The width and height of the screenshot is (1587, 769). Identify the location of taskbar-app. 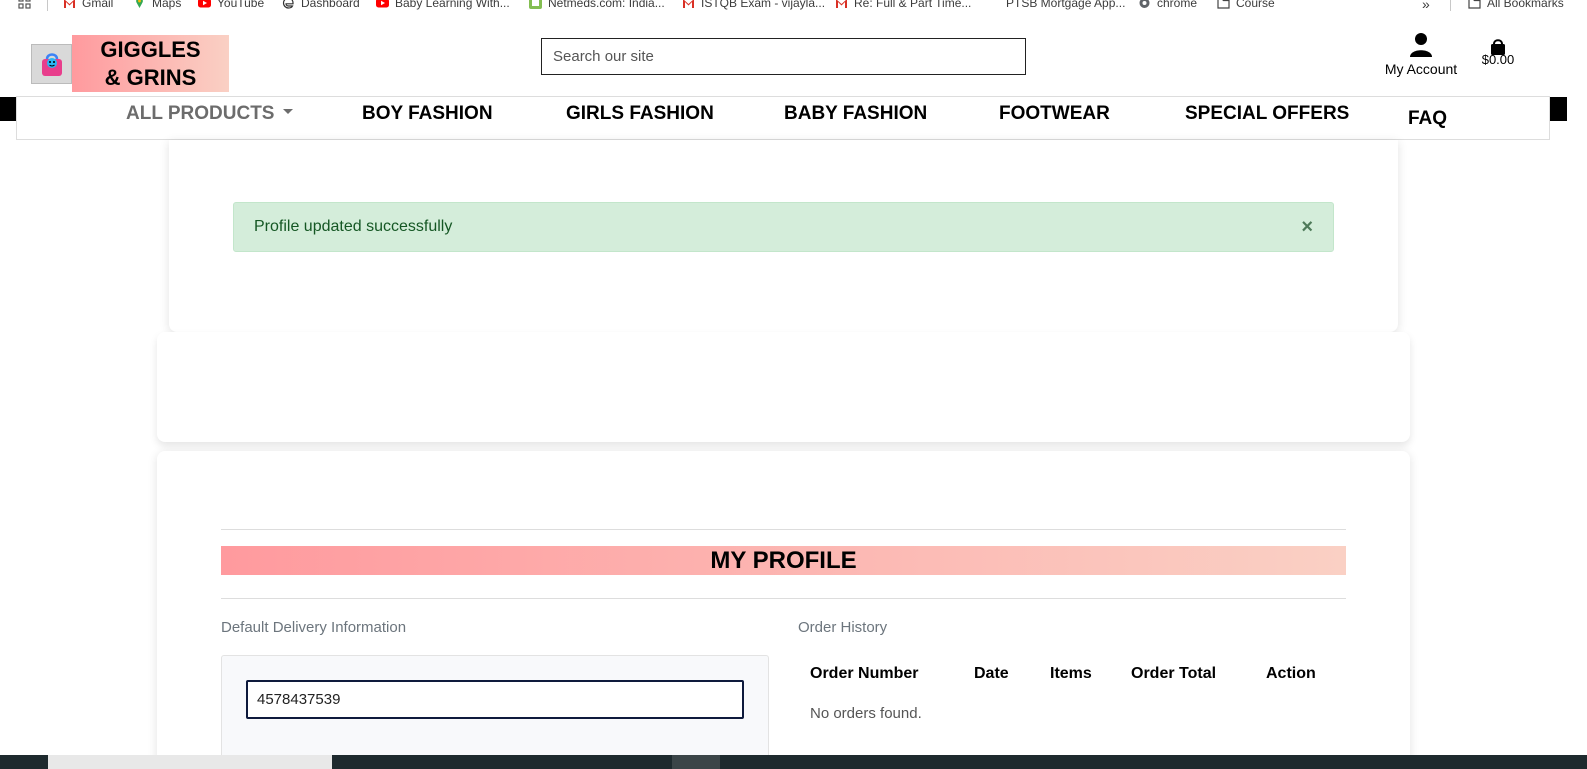
(696, 762).